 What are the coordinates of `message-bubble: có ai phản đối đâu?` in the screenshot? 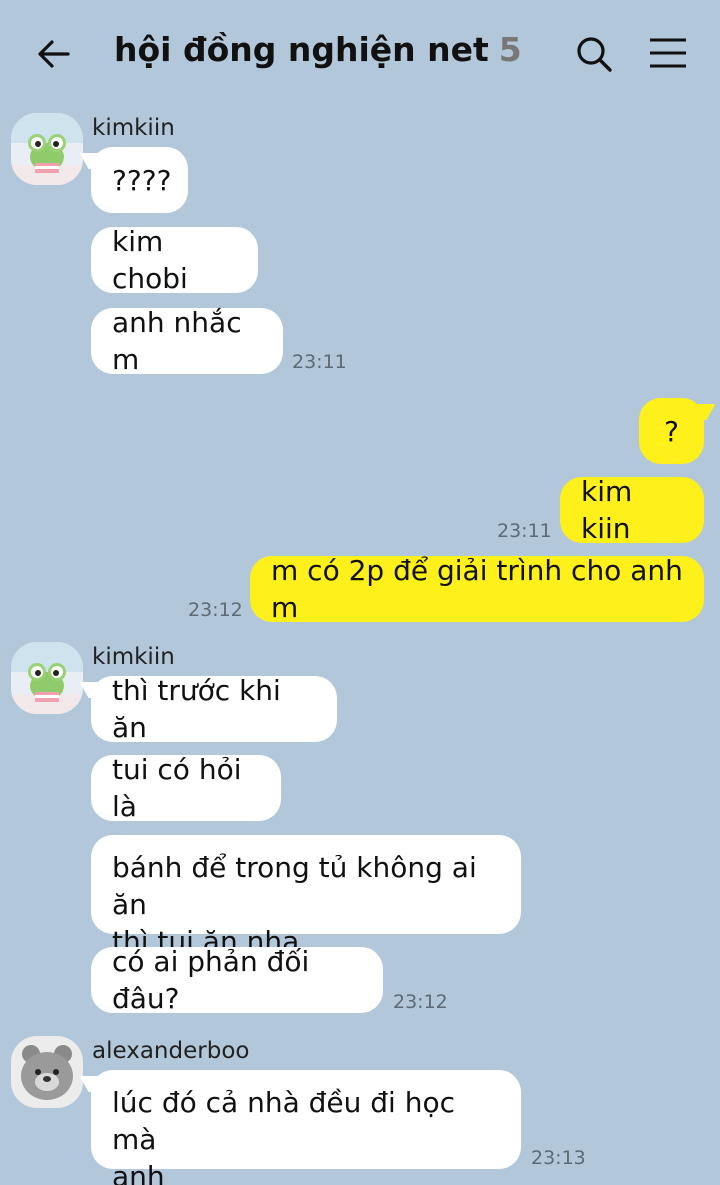 It's located at (237, 980).